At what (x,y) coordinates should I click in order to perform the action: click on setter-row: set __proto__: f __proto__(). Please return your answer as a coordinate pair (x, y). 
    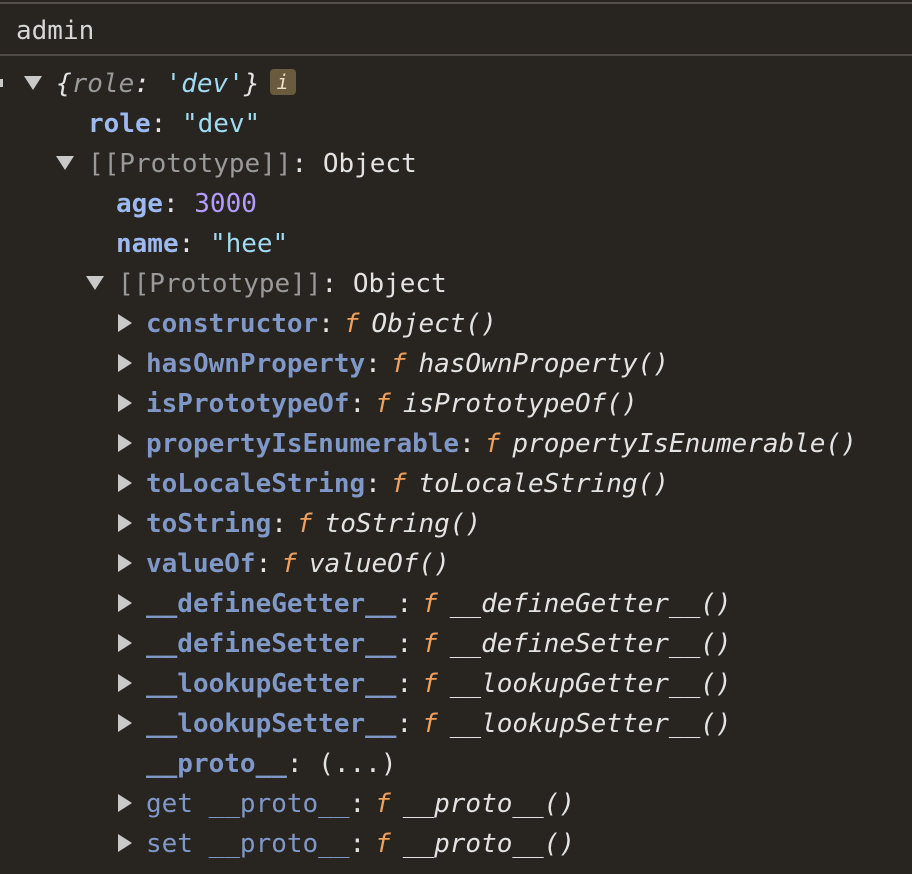
    Looking at the image, I should click on (346, 844).